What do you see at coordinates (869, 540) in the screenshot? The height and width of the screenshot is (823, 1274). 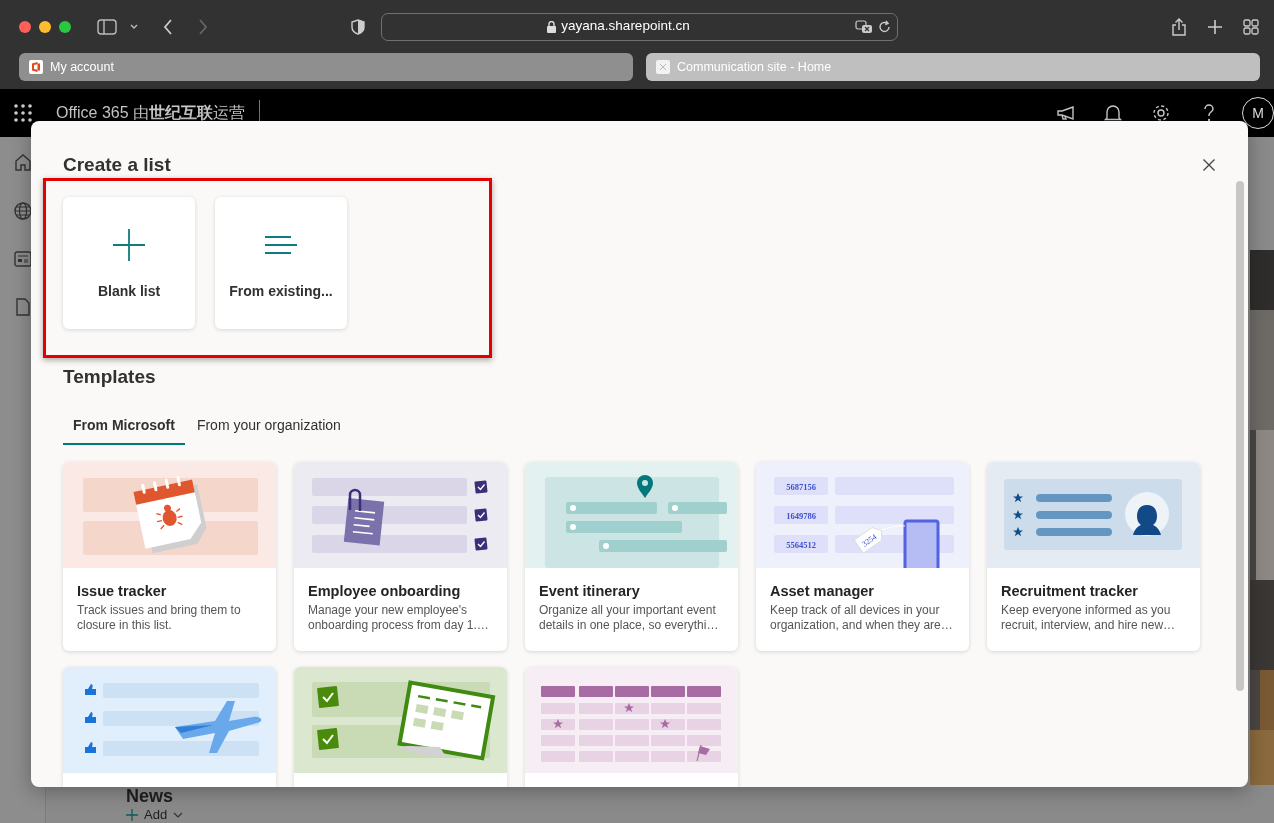 I see `tag-number: 3254` at bounding box center [869, 540].